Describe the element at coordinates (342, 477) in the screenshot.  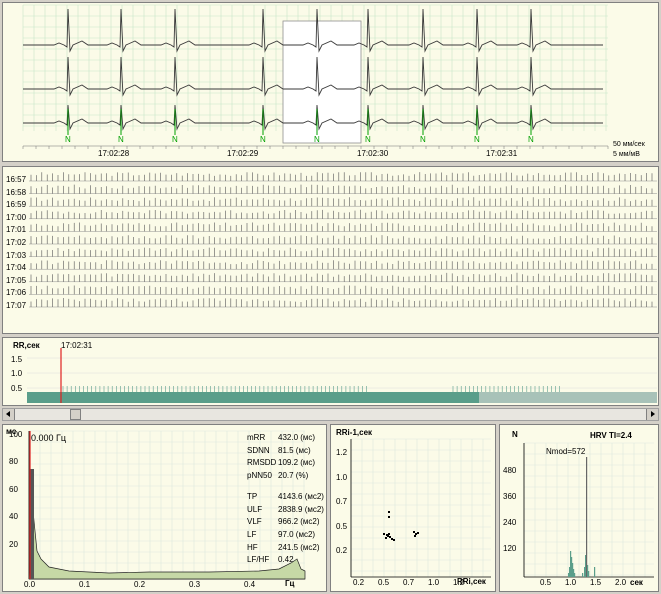
I see `scatter-ytick-2: 1.0` at that location.